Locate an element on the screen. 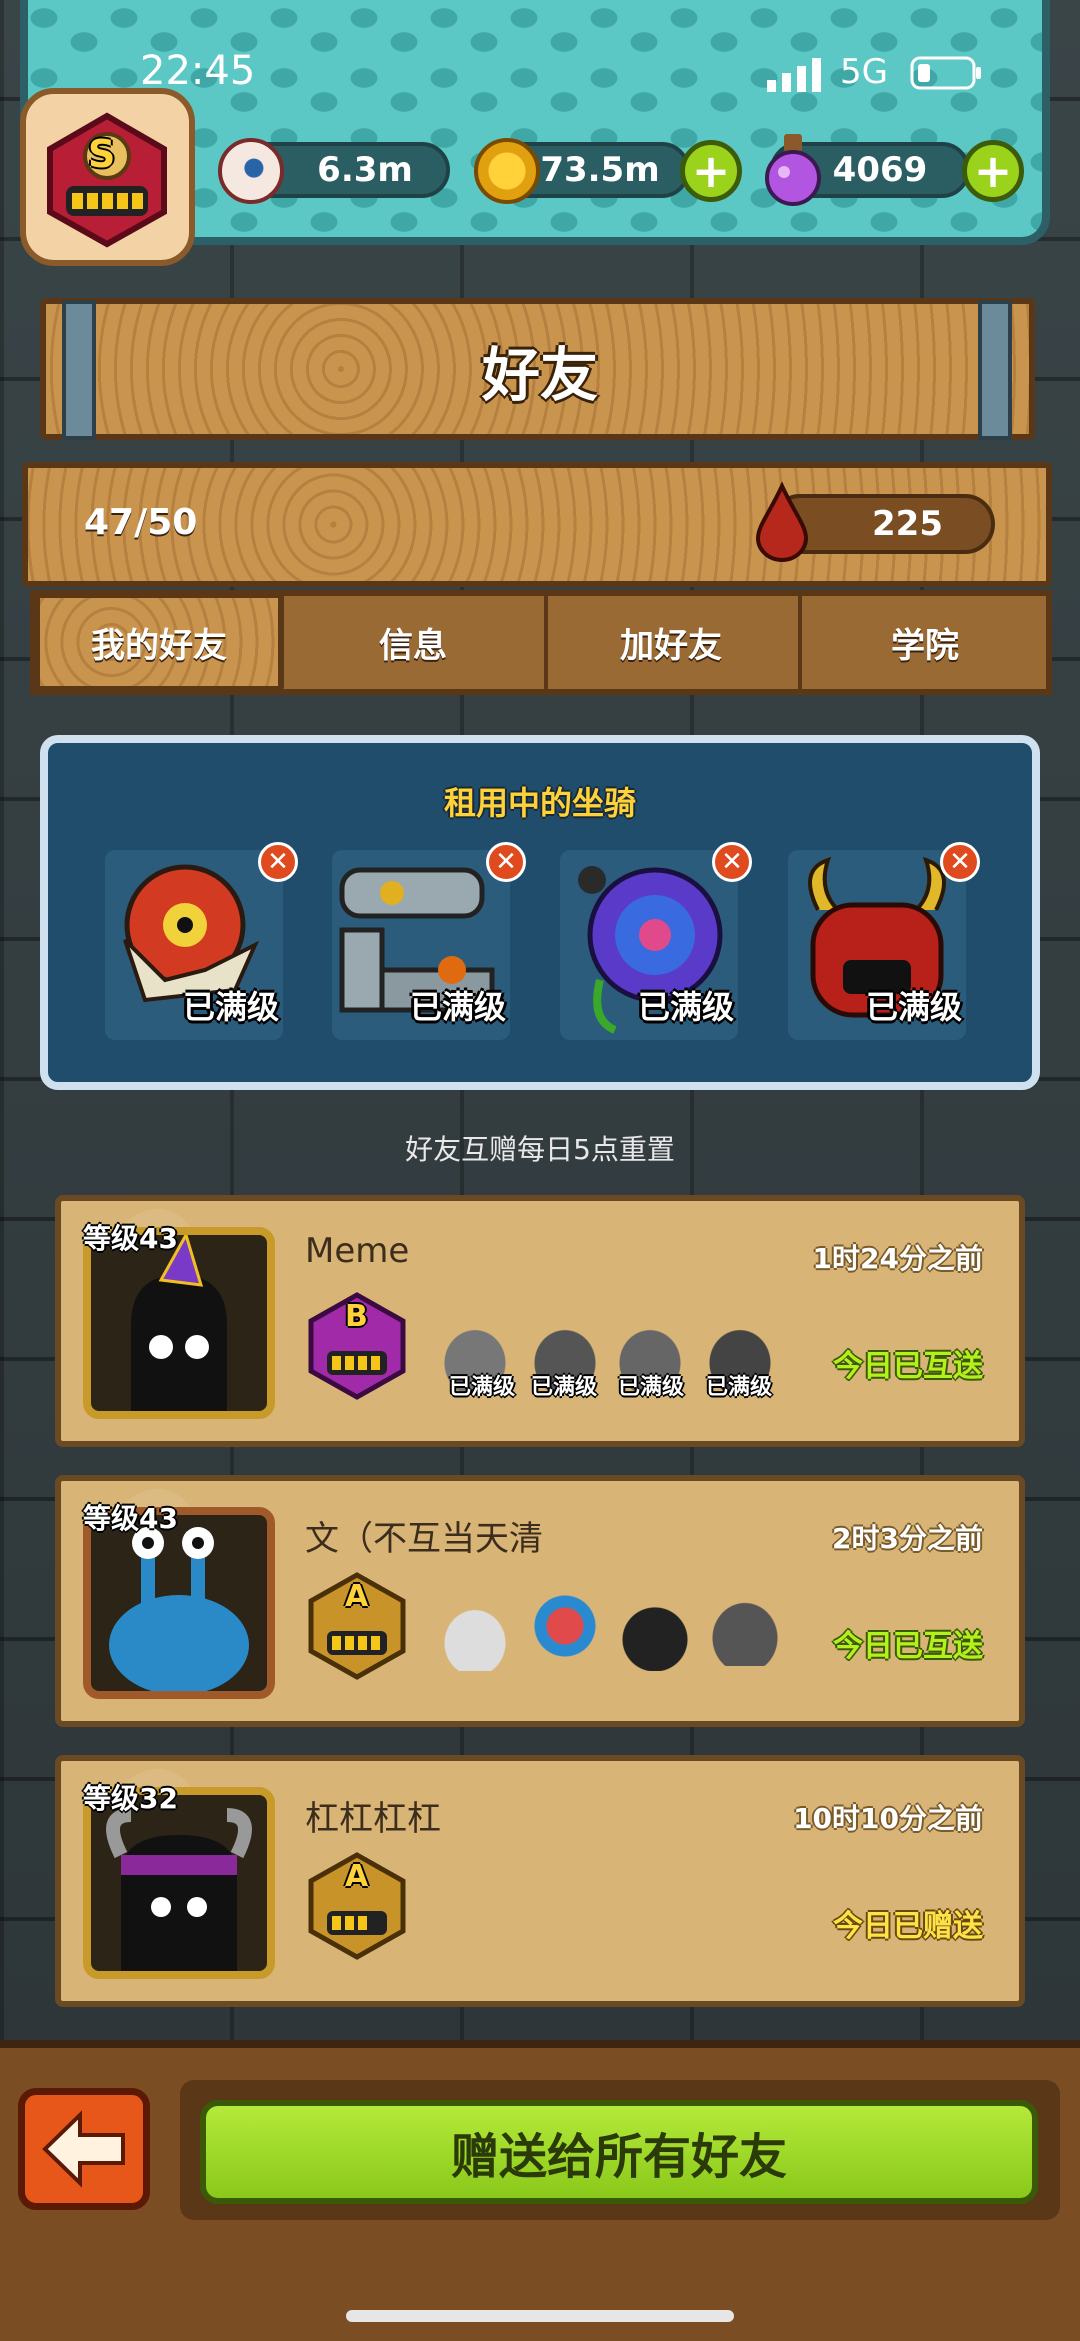 The image size is (1080, 2341). friend-name: 文（不互当天清 is located at coordinates (424, 1539).